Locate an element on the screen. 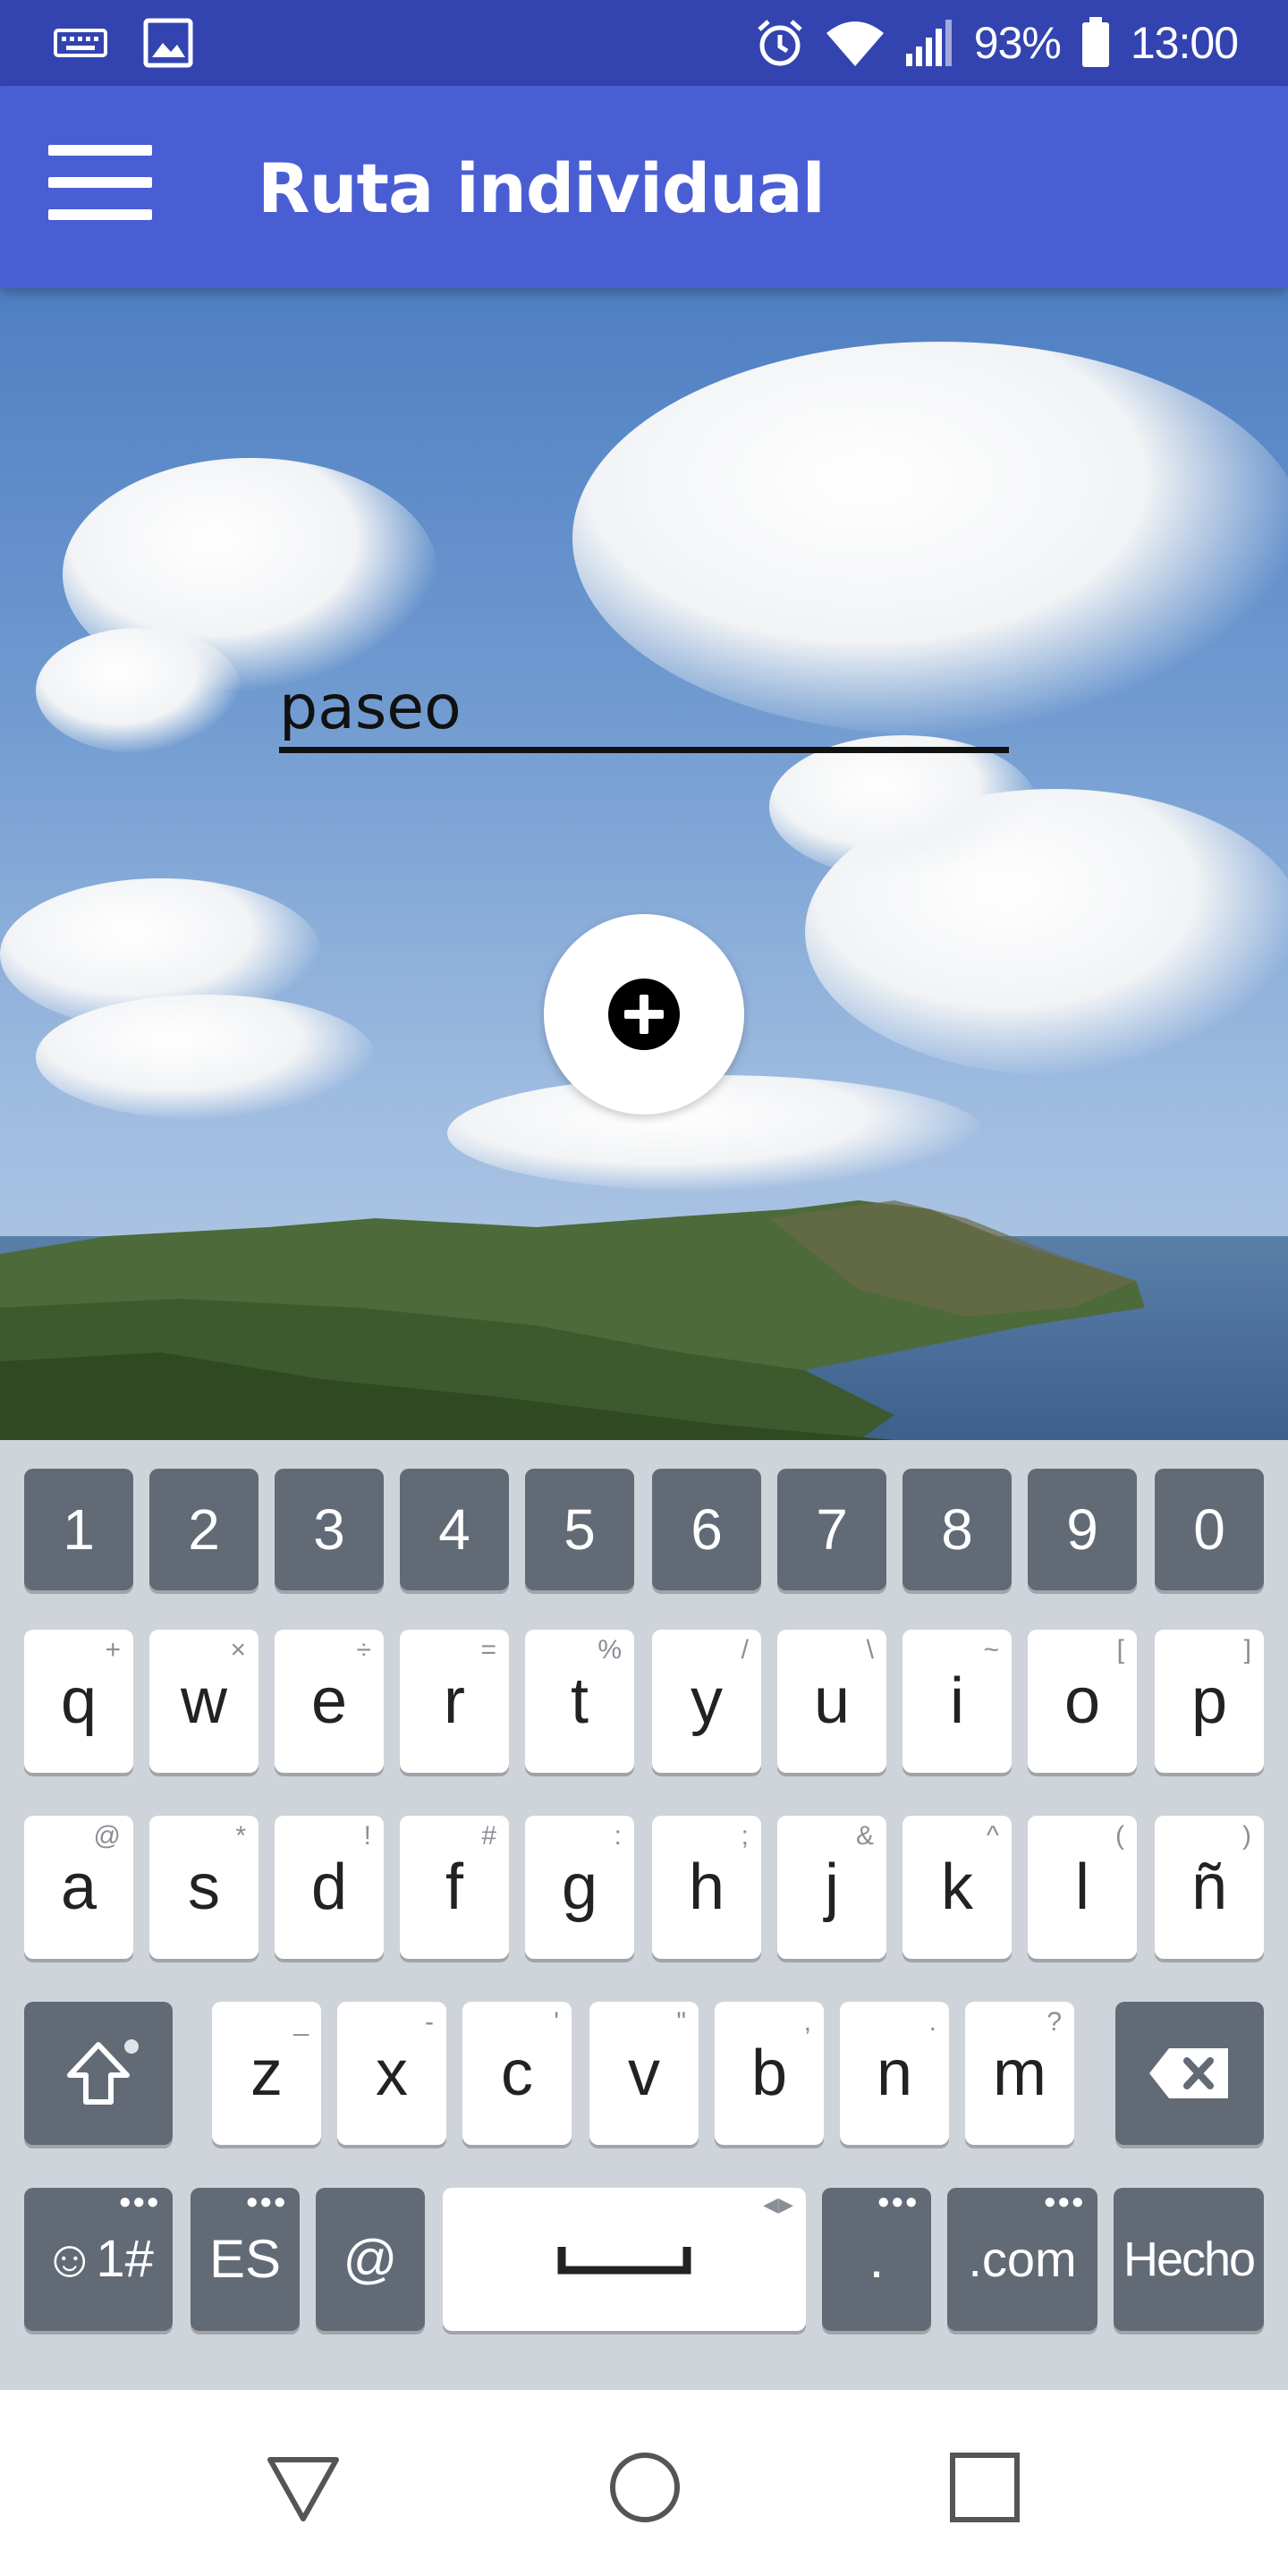 This screenshot has height=2576, width=1288. key-label: h is located at coordinates (706, 1887).